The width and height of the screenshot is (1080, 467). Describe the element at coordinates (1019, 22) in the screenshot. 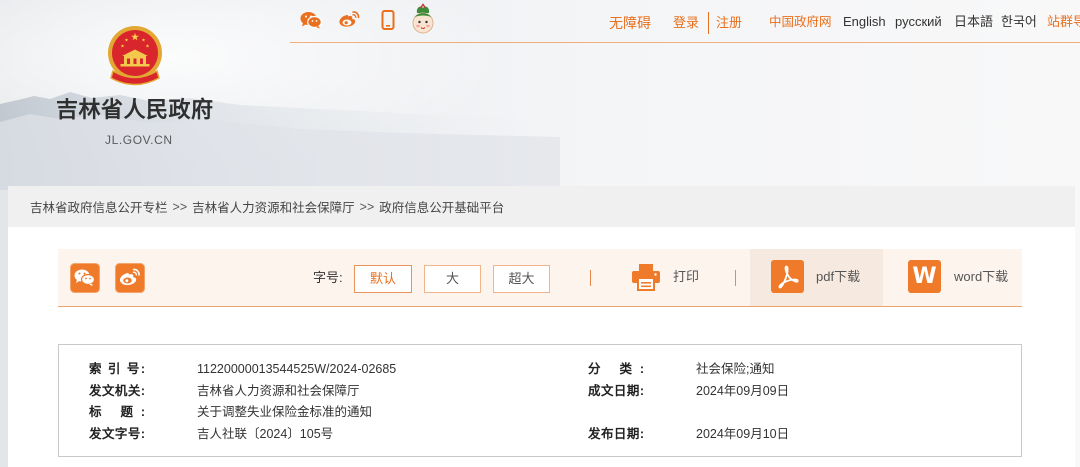

I see `korean-link: 한국어` at that location.